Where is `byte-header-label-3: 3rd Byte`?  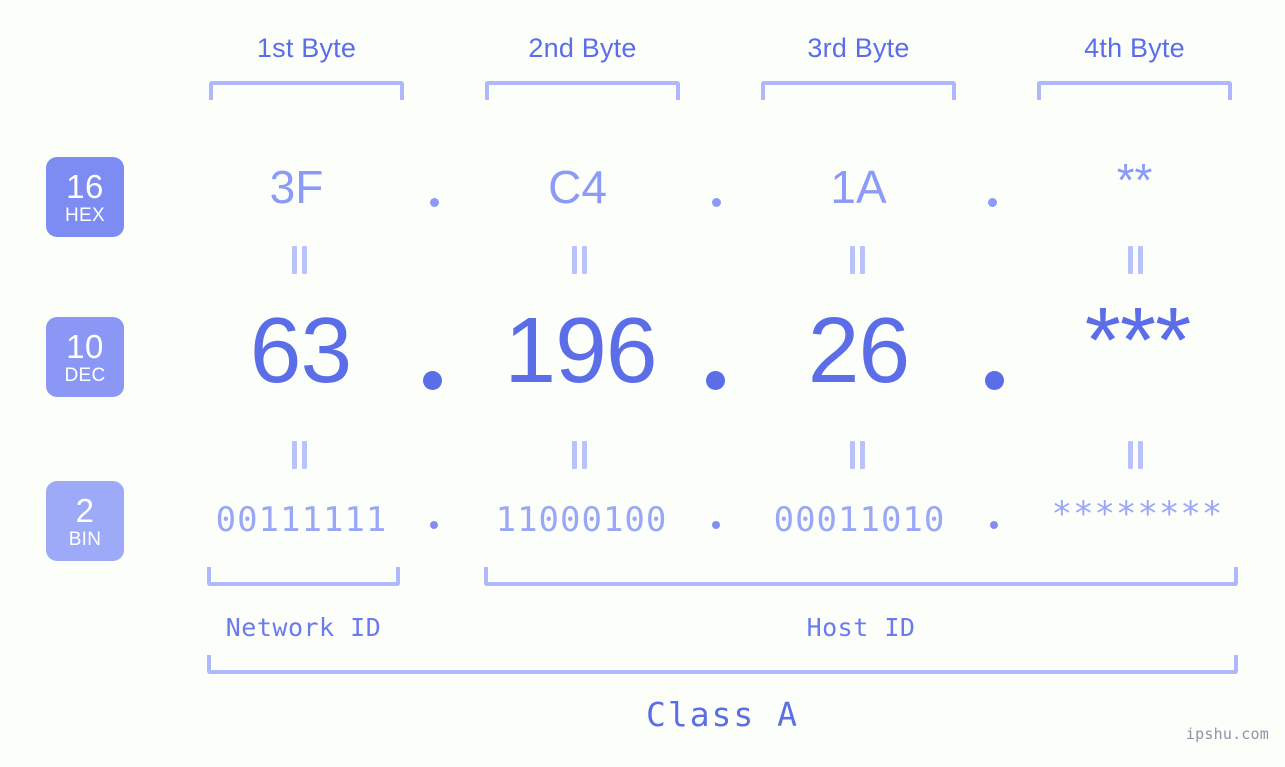
byte-header-label-3: 3rd Byte is located at coordinates (858, 48).